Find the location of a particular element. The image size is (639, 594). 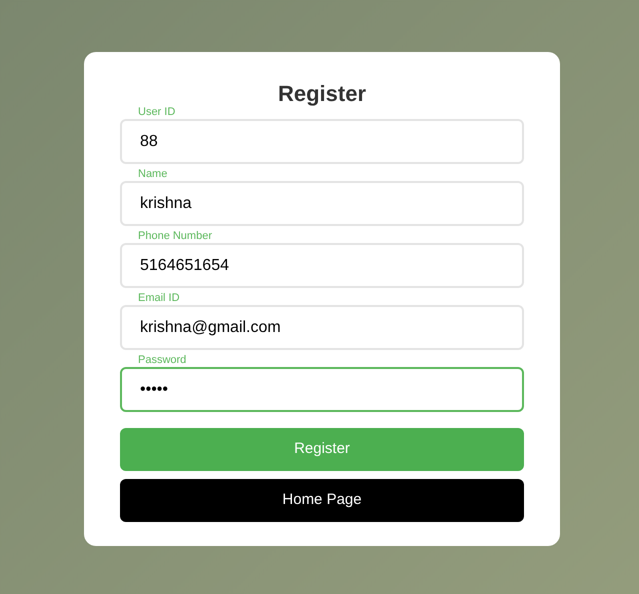

field-label: Phone Number is located at coordinates (175, 236).